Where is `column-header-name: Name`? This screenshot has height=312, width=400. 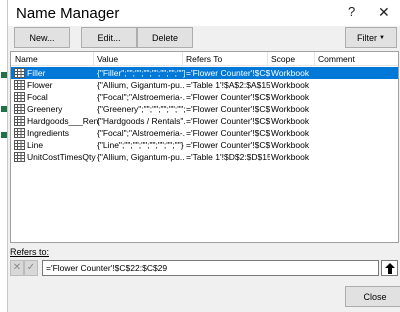 column-header-name: Name is located at coordinates (26, 59).